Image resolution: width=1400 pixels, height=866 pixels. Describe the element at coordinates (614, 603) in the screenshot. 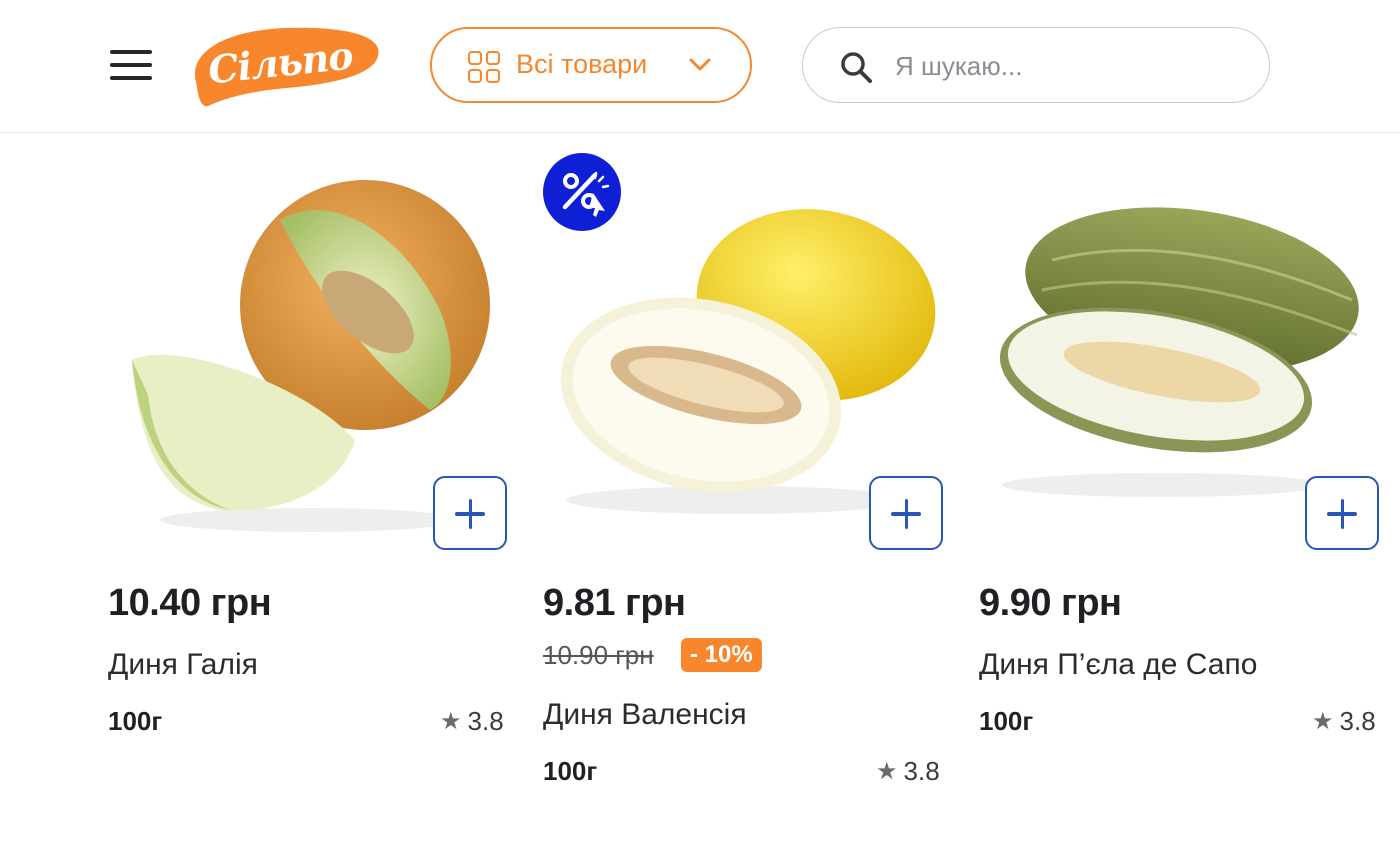

I see `product-price: 9.81 грн` at that location.